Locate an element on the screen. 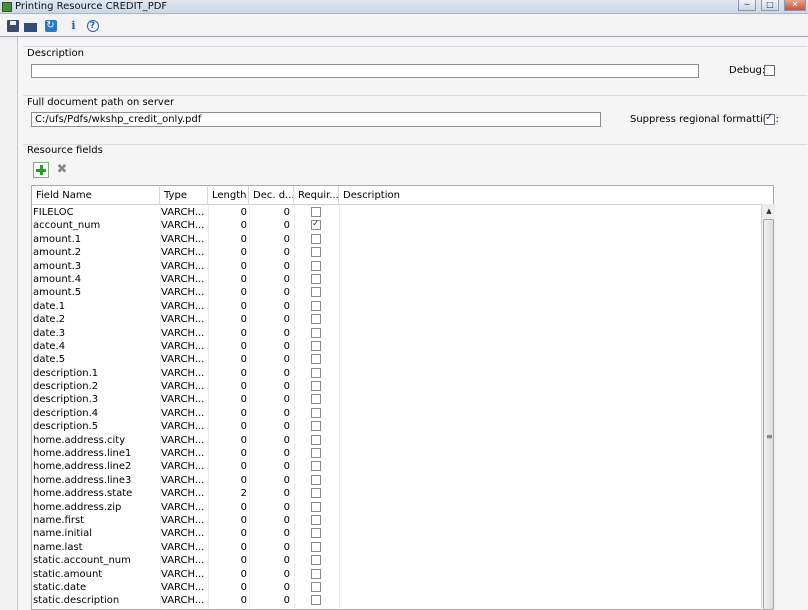 Image resolution: width=808 pixels, height=610 pixels. table-row: date.5 VARCH... 0 0 is located at coordinates (402, 359).